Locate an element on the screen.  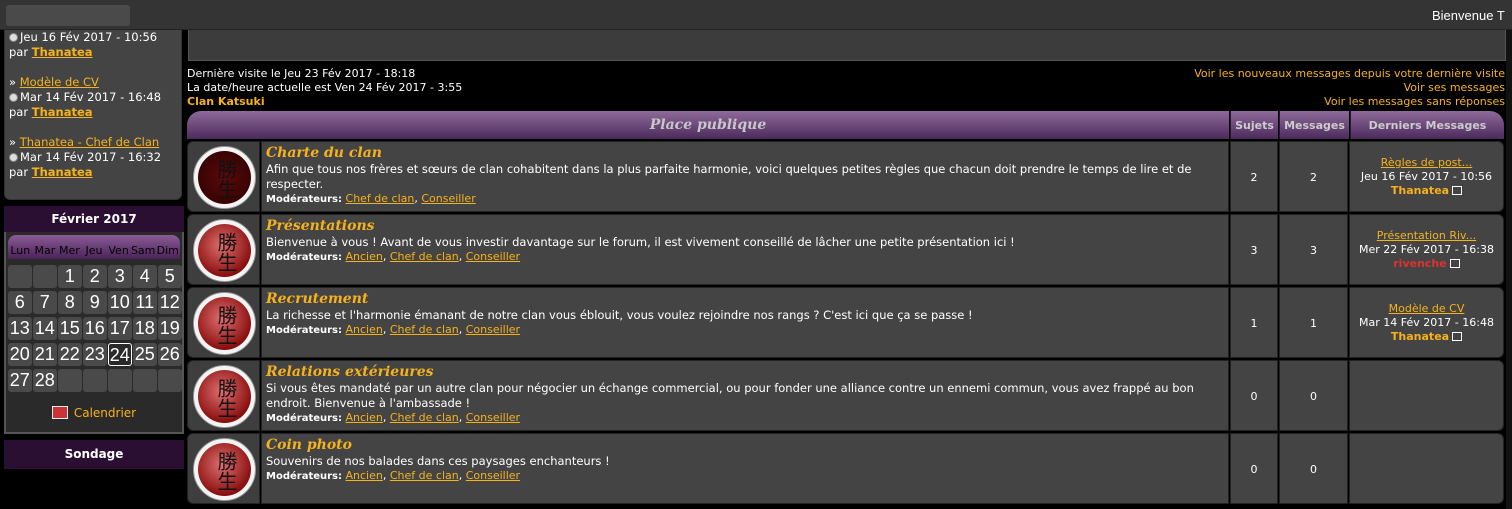
recent-date: Mar 14 Fév 2017 - 16:48 is located at coordinates (91, 97).